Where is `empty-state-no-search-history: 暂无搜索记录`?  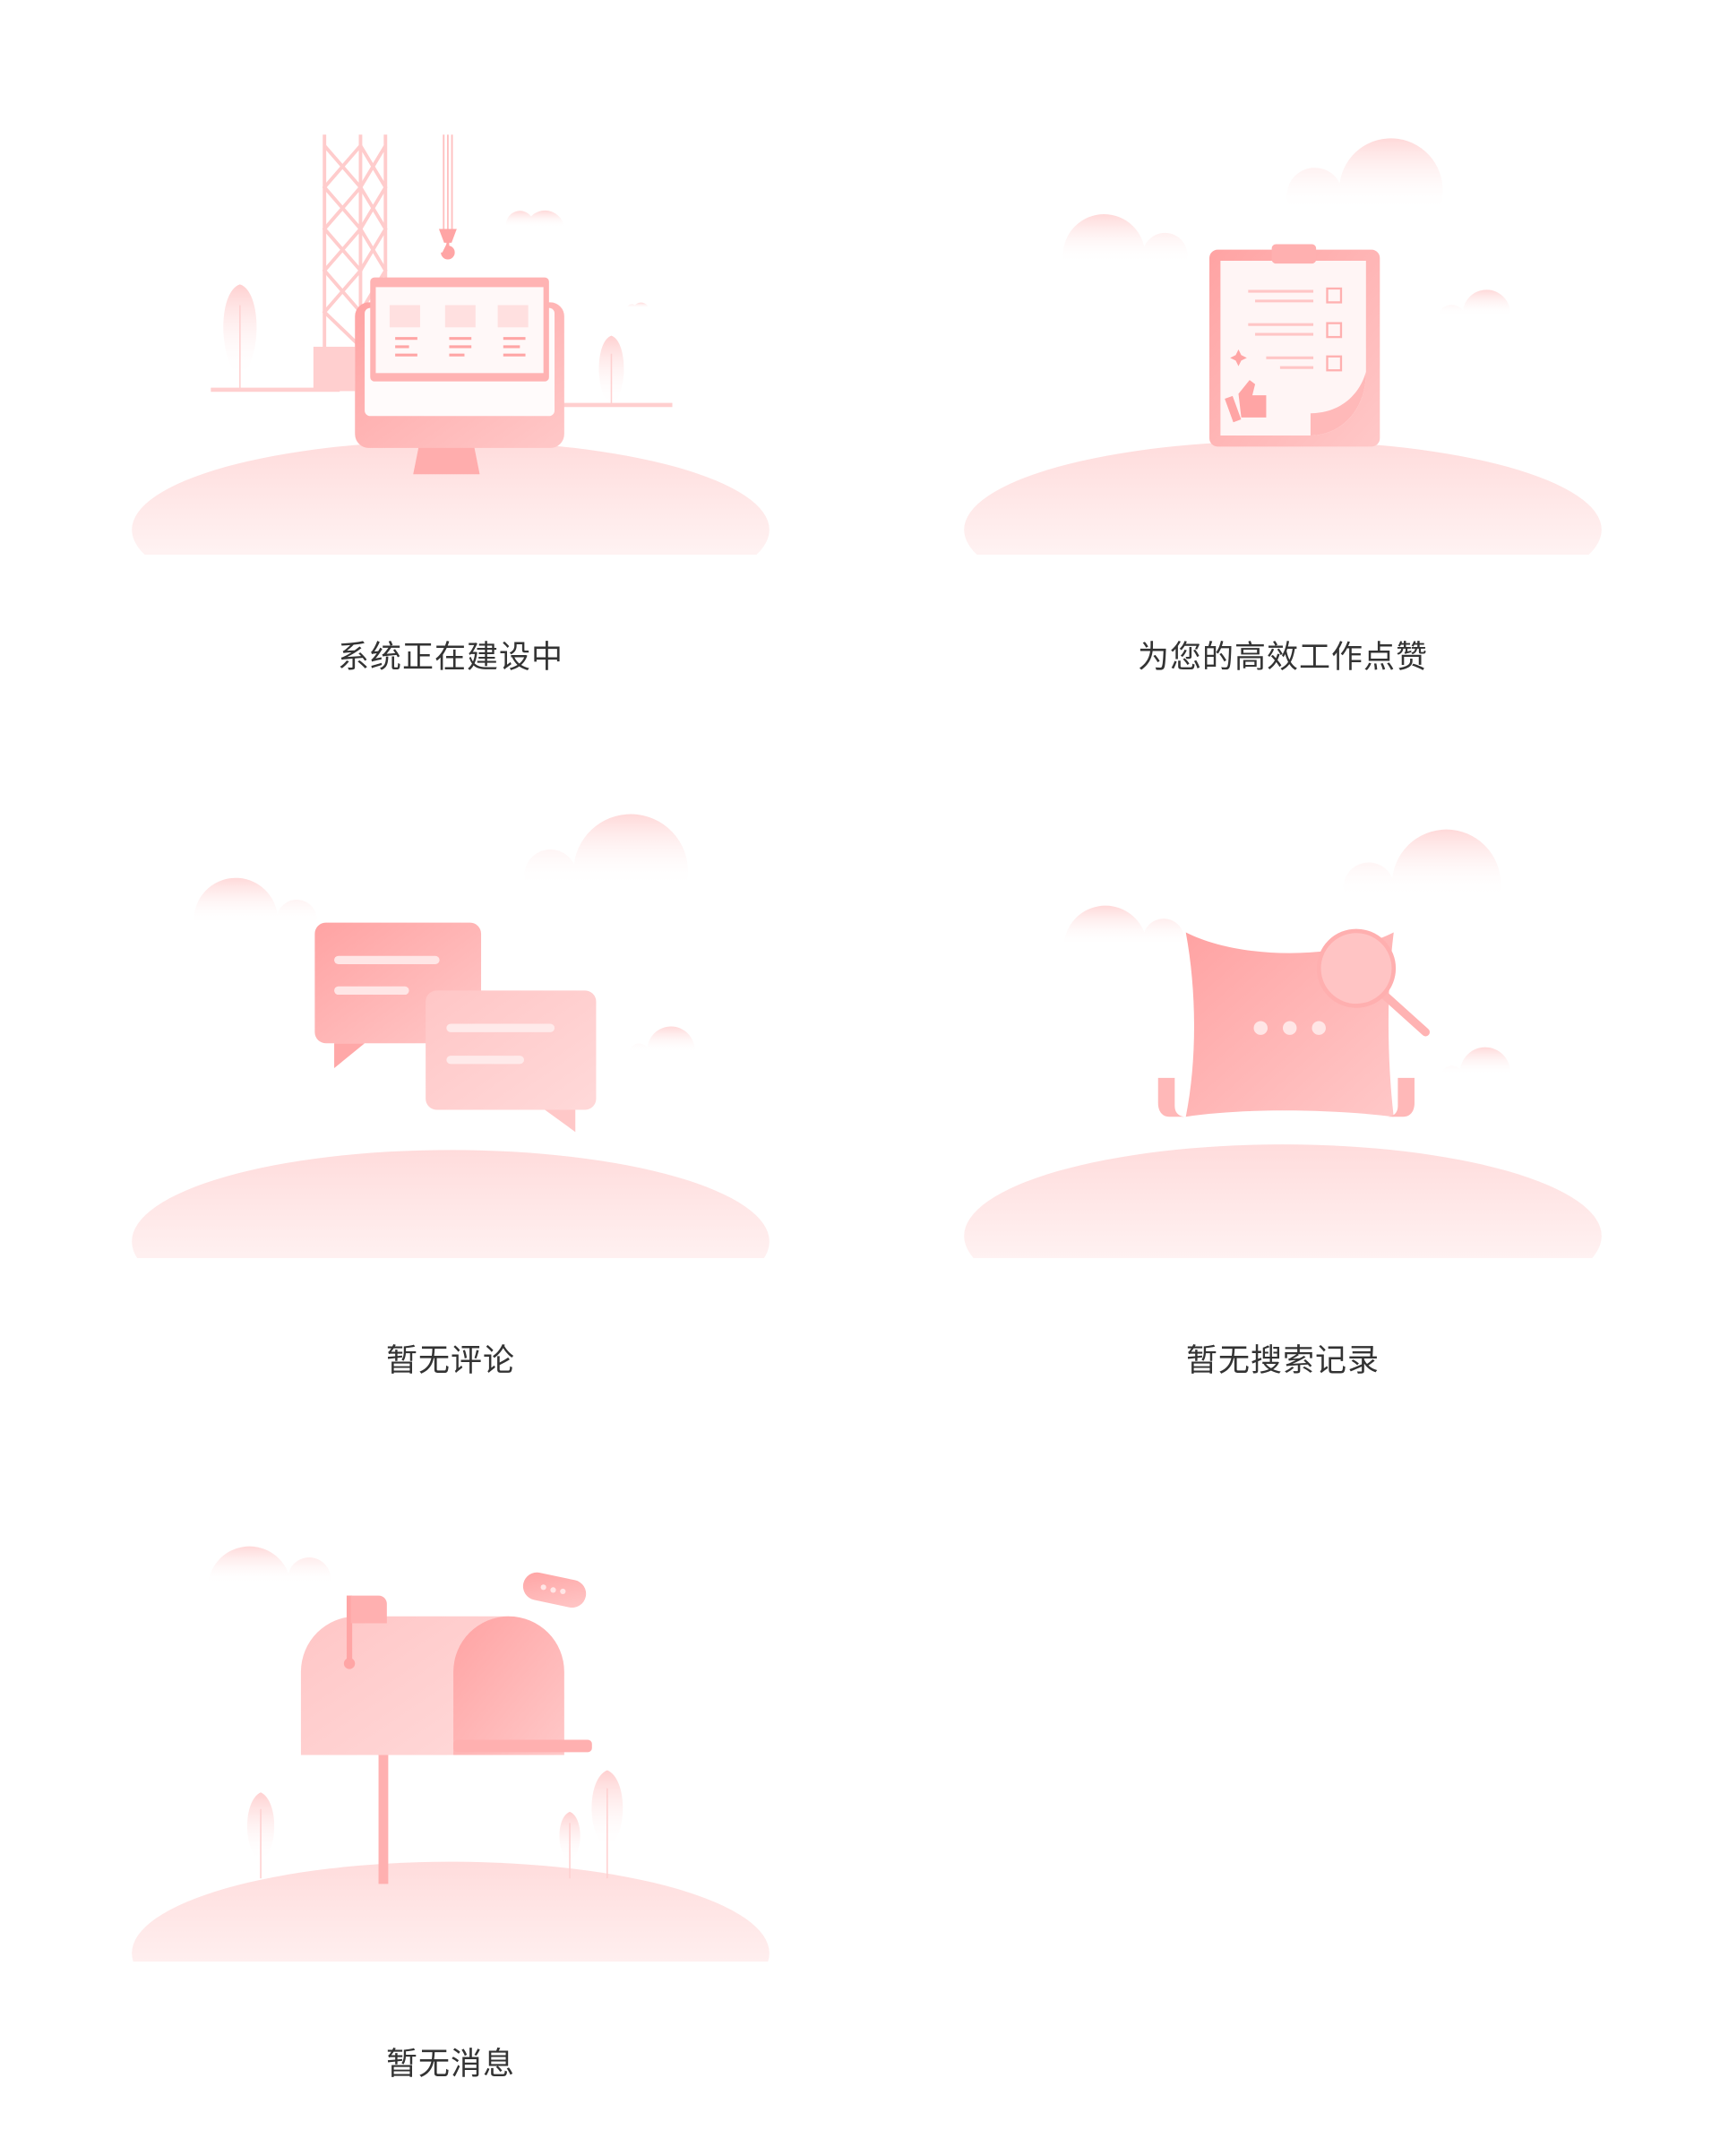 empty-state-no-search-history: 暂无搜索记录 is located at coordinates (1283, 1083).